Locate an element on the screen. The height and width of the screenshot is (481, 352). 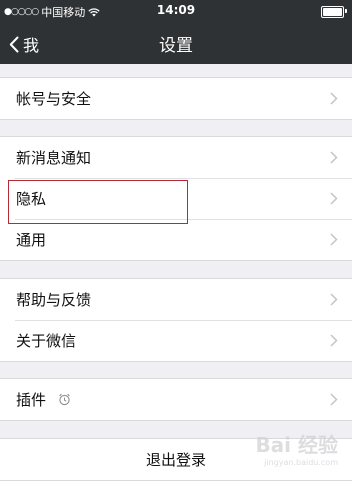
logout-button: 退出登录 is located at coordinates (176, 459).